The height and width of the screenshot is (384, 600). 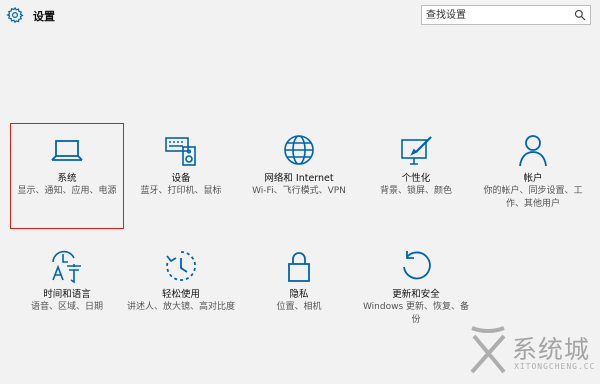 What do you see at coordinates (533, 197) in the screenshot?
I see `tile-description: 你的帐户、同步设置、工作、其他用户` at bounding box center [533, 197].